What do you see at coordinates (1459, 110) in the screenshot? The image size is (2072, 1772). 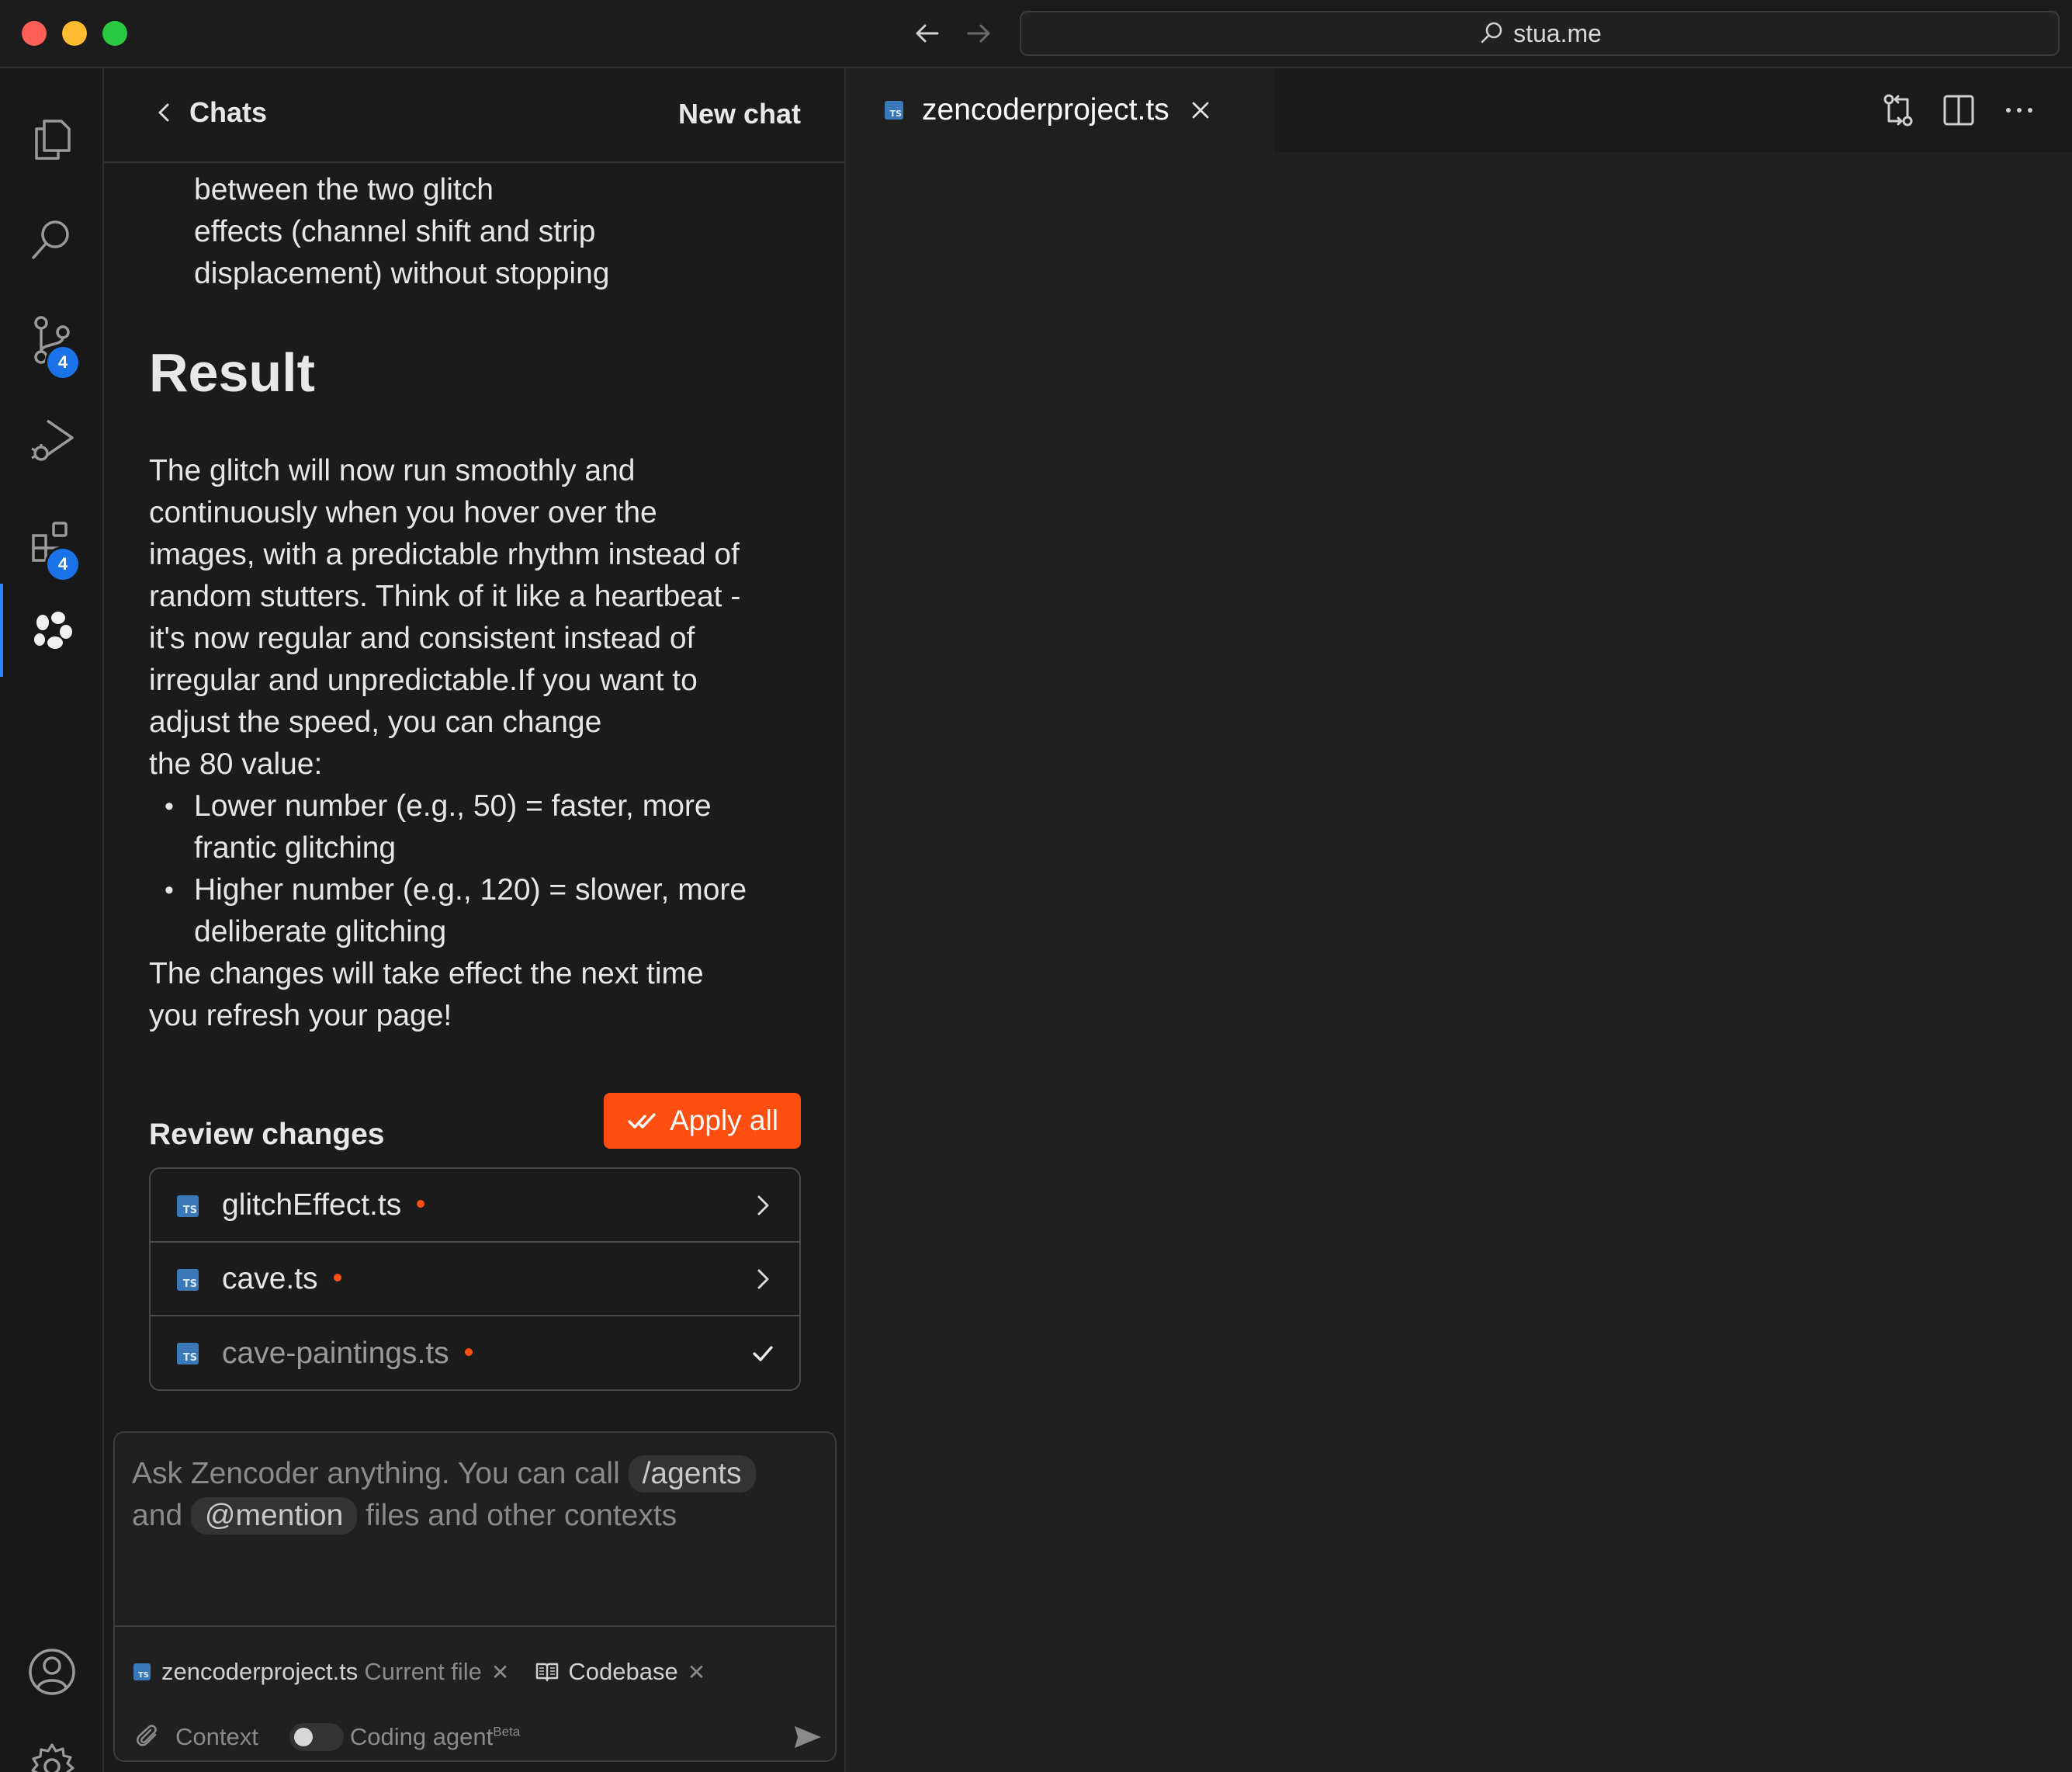 I see `editor-tab-strip: TS zencoderproject.ts` at bounding box center [1459, 110].